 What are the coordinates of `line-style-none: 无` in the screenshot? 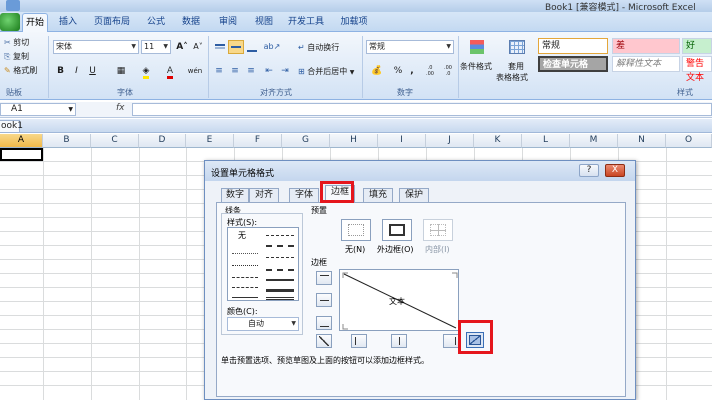 It's located at (242, 235).